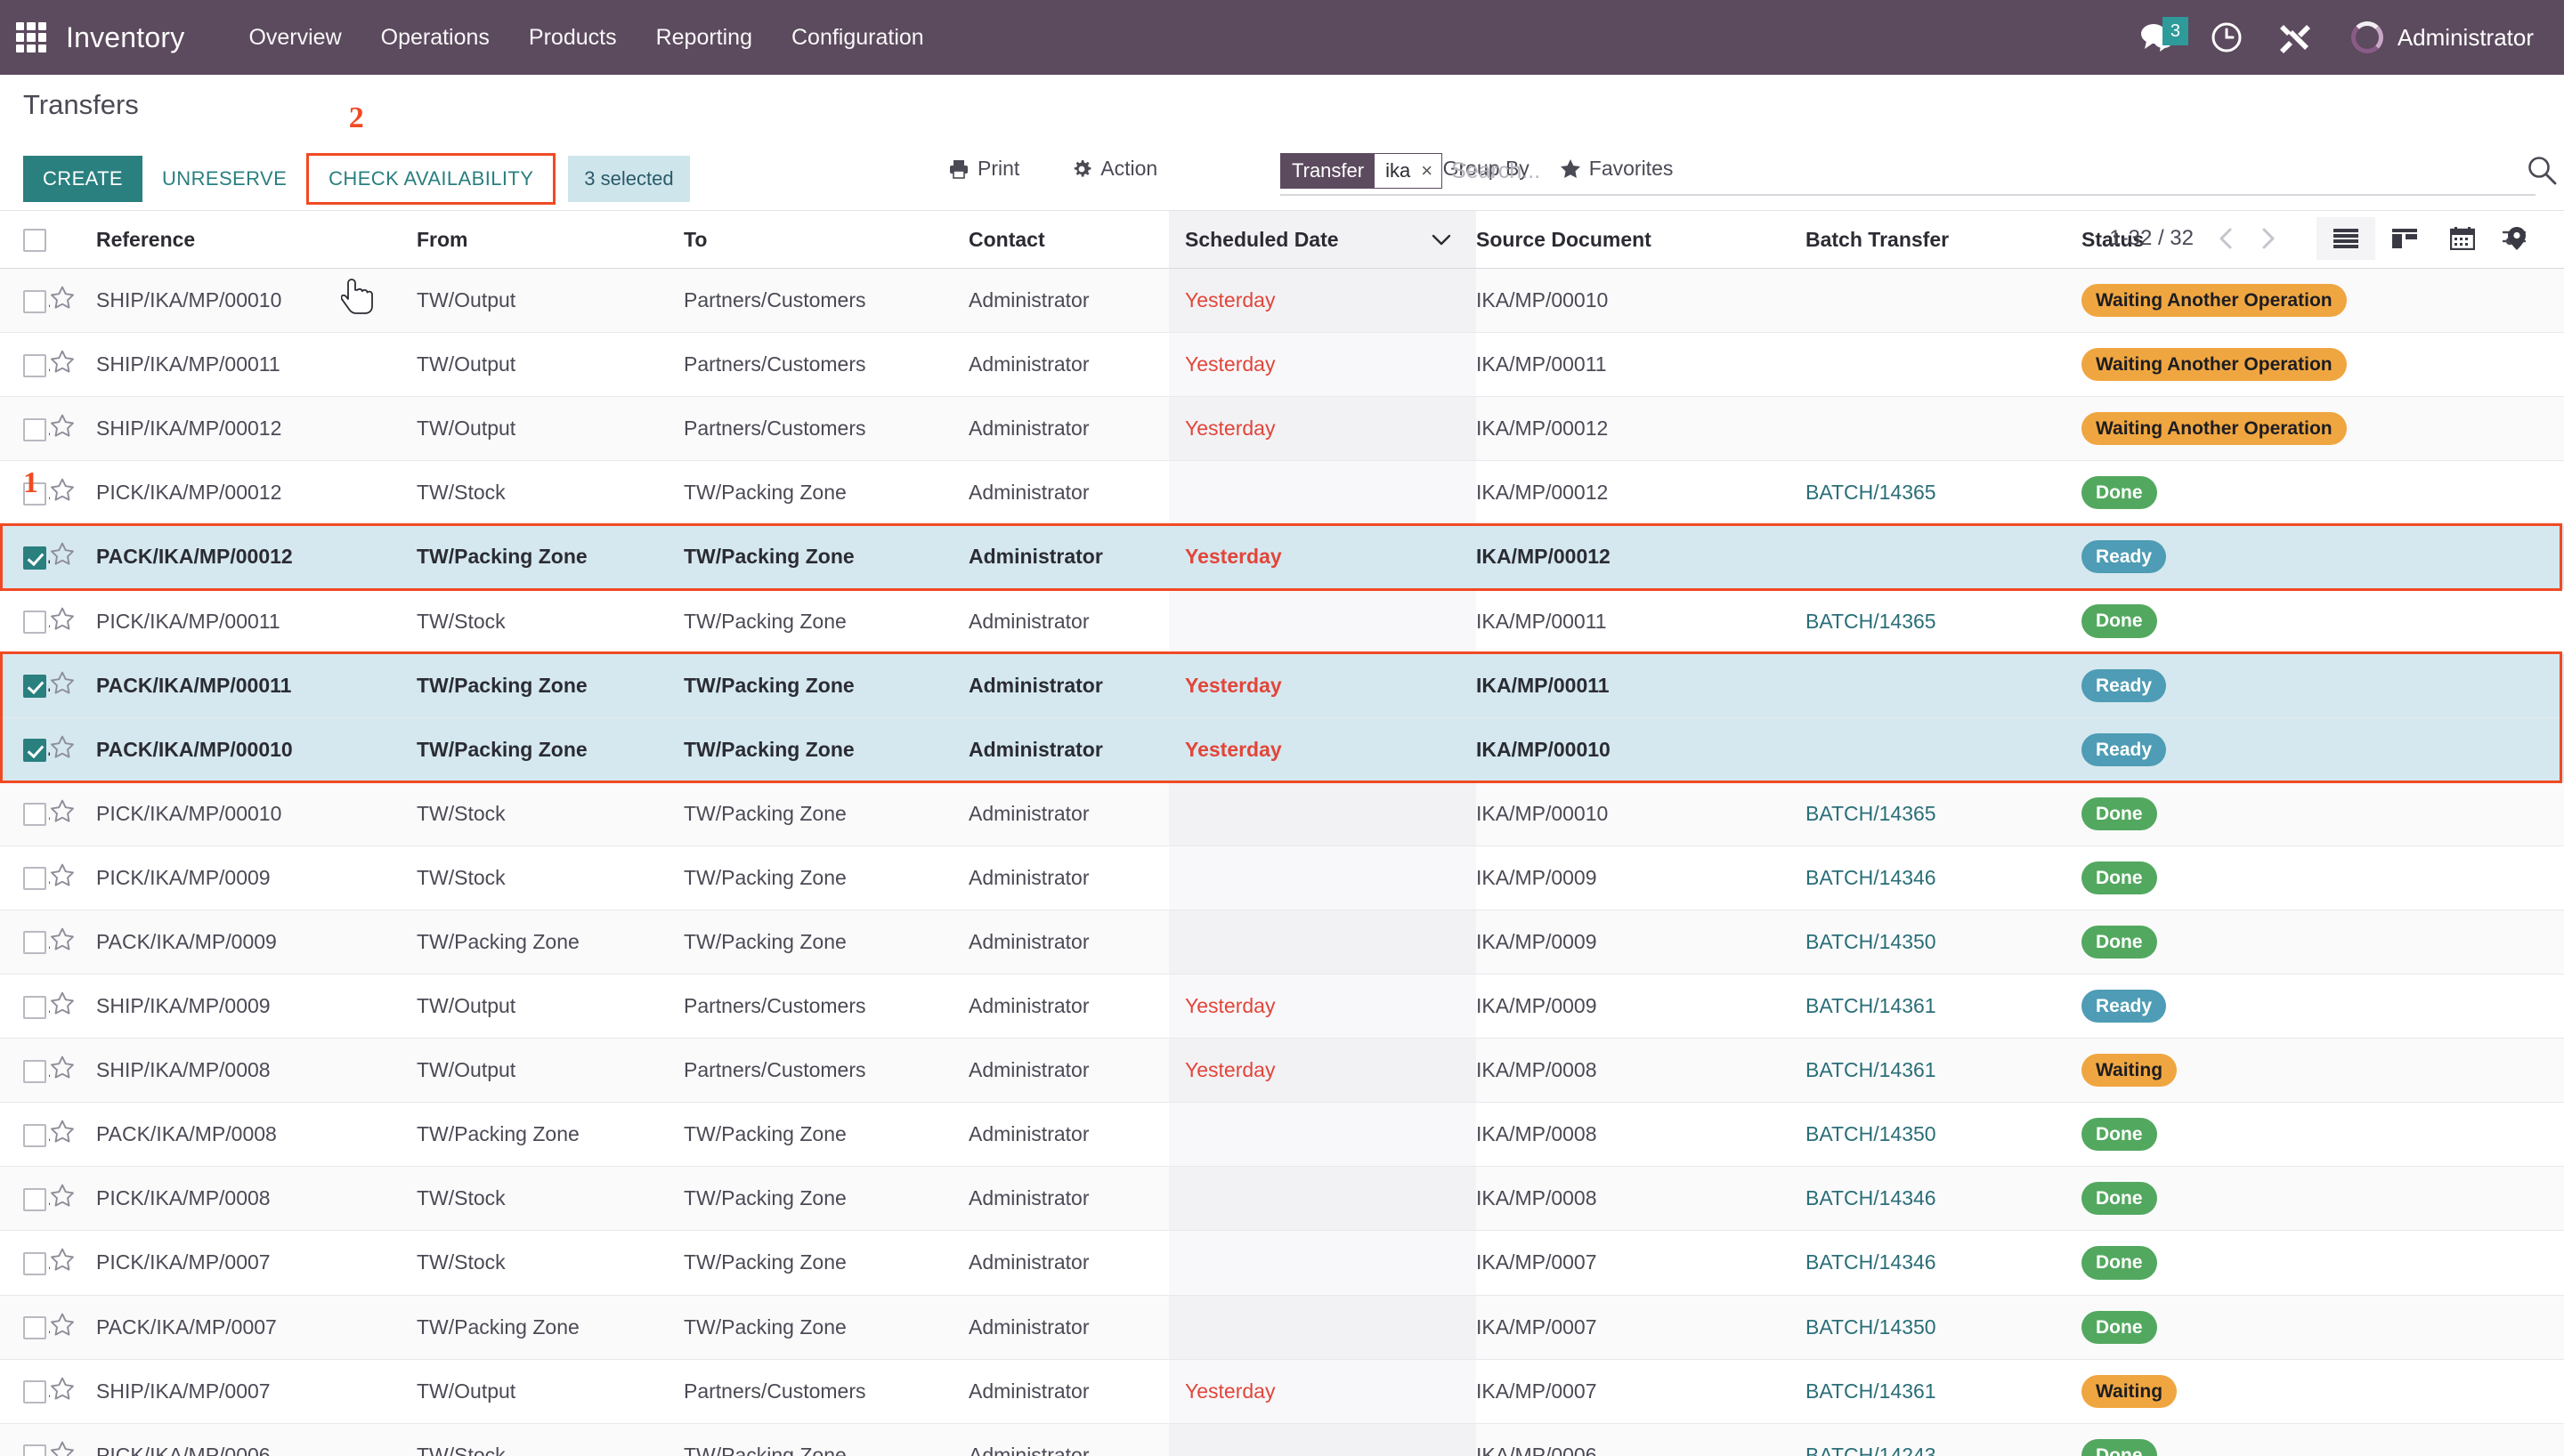  Describe the element at coordinates (1361, 171) in the screenshot. I see `search-facet-transfer: Transfer ika ×` at that location.